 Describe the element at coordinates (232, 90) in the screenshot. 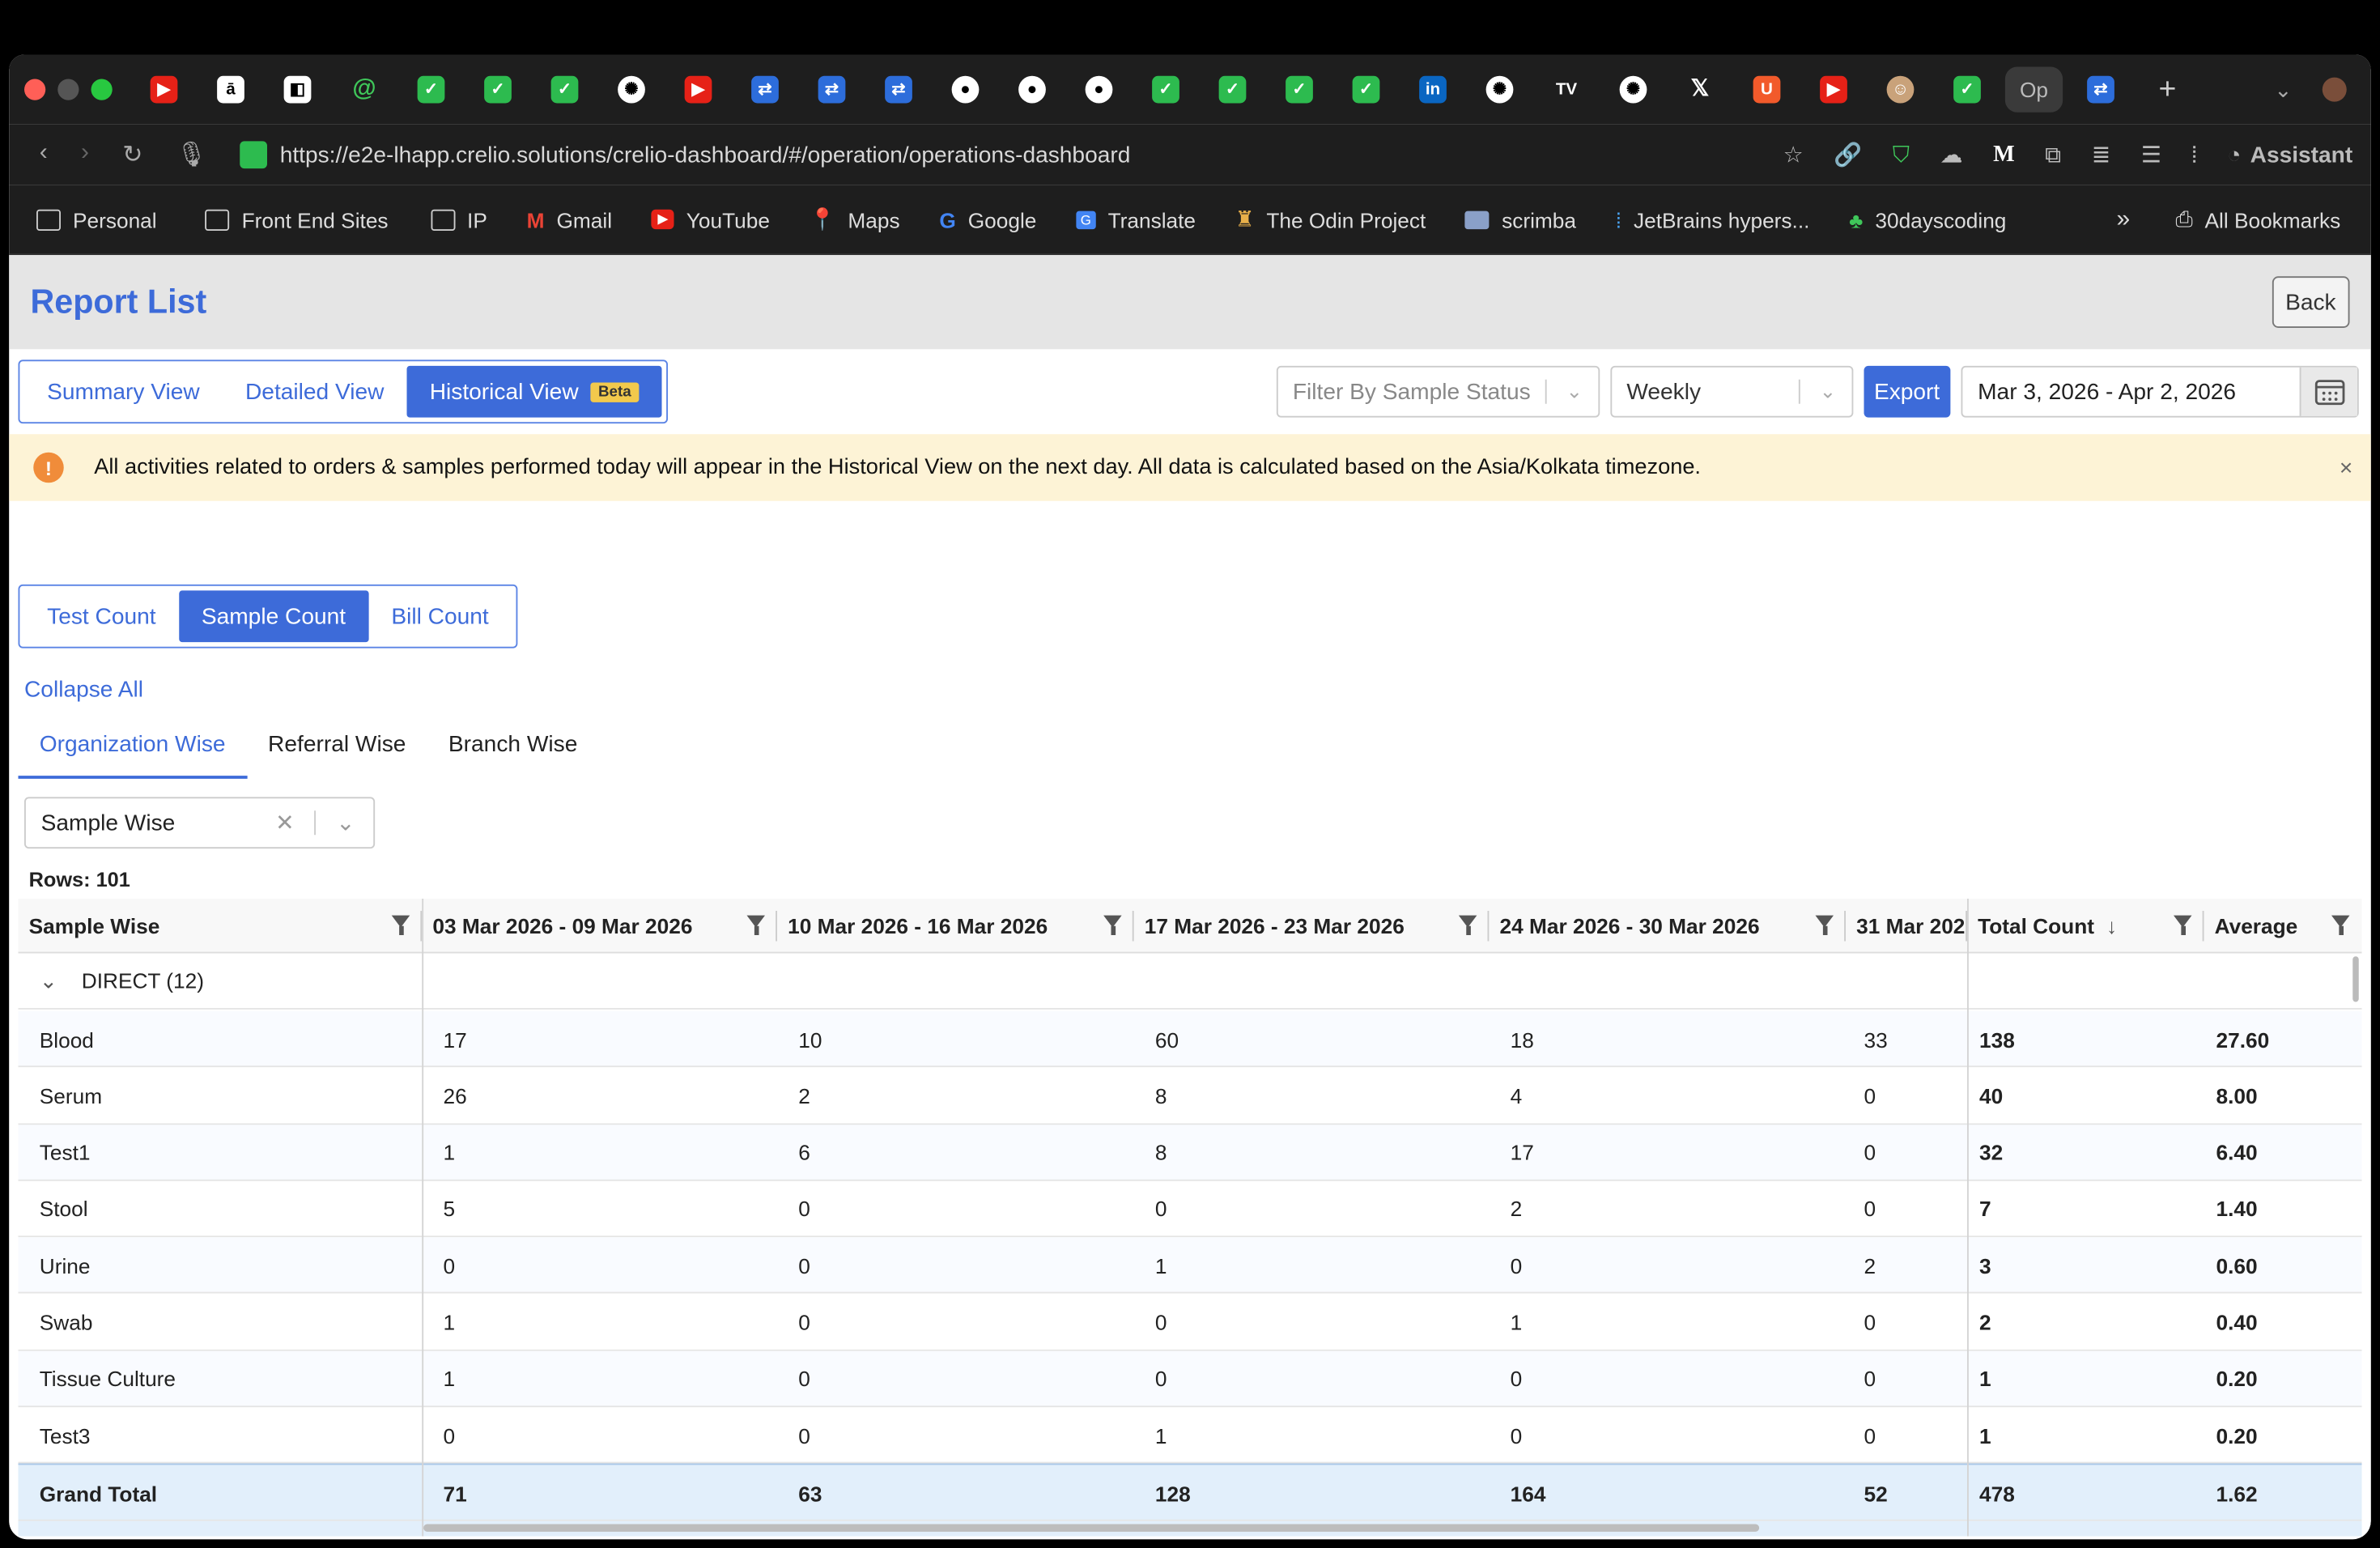

I see `tab-app-icon: ā` at that location.